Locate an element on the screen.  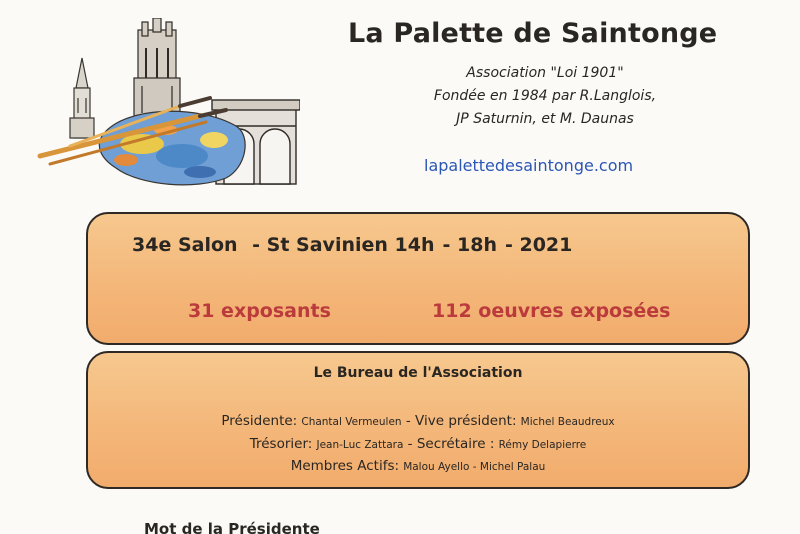
salon-heading: 34e Salon - St Savinien 14h - 18h - 2021 is located at coordinates (356, 245).